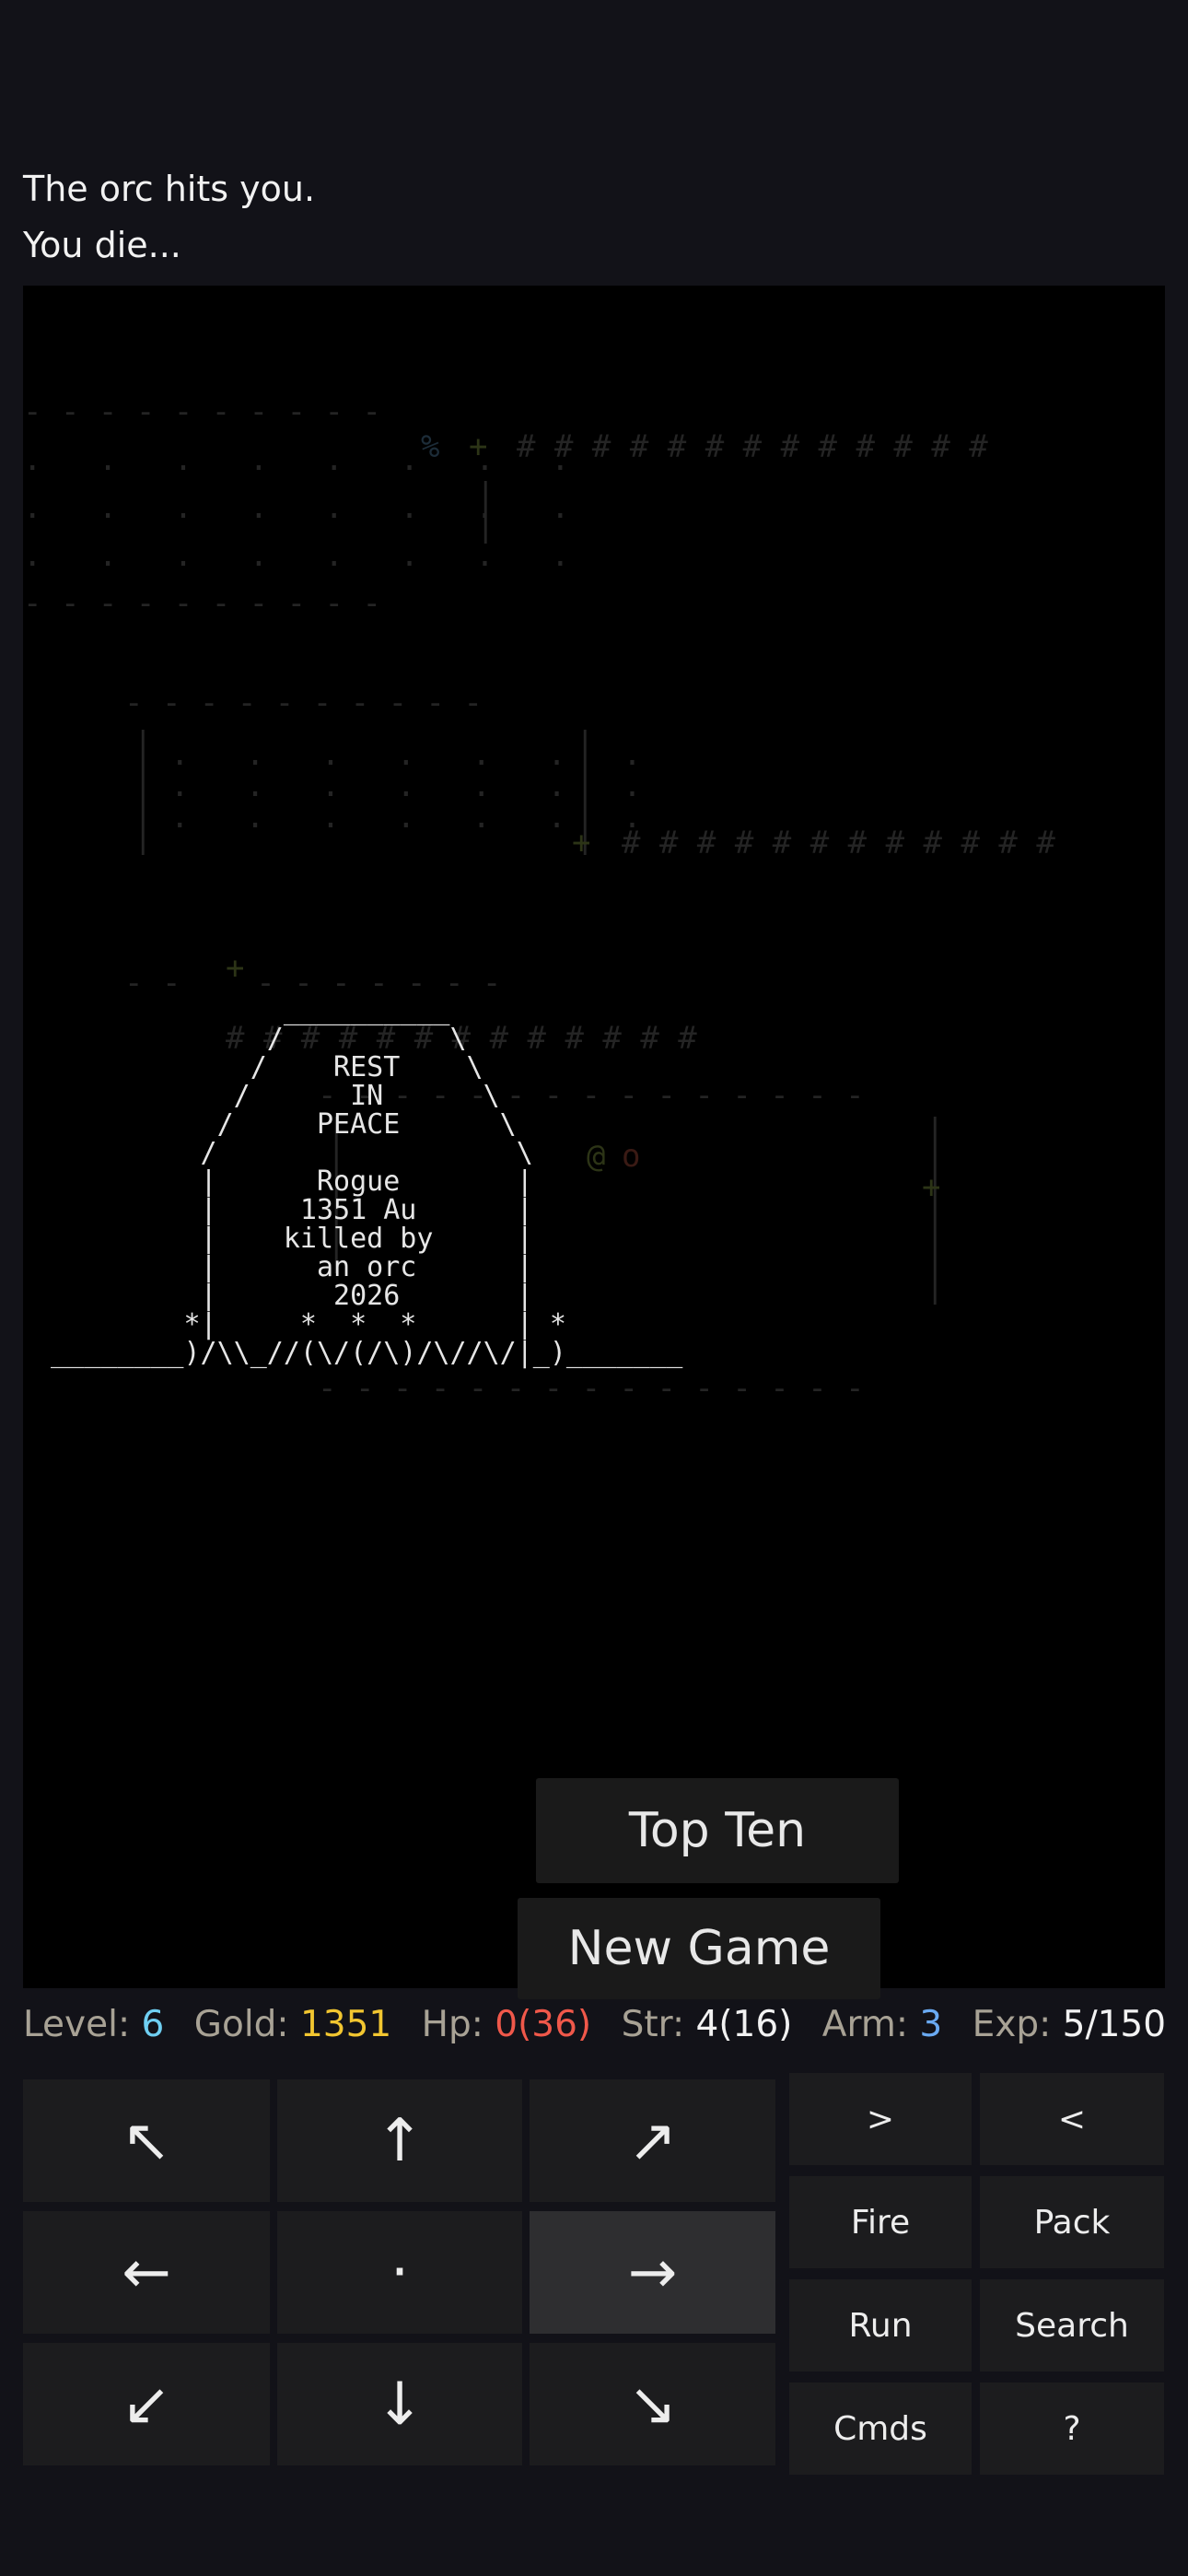 This screenshot has height=2576, width=1188. Describe the element at coordinates (250, 1010) in the screenshot. I see `tomb-line-1: __________` at that location.